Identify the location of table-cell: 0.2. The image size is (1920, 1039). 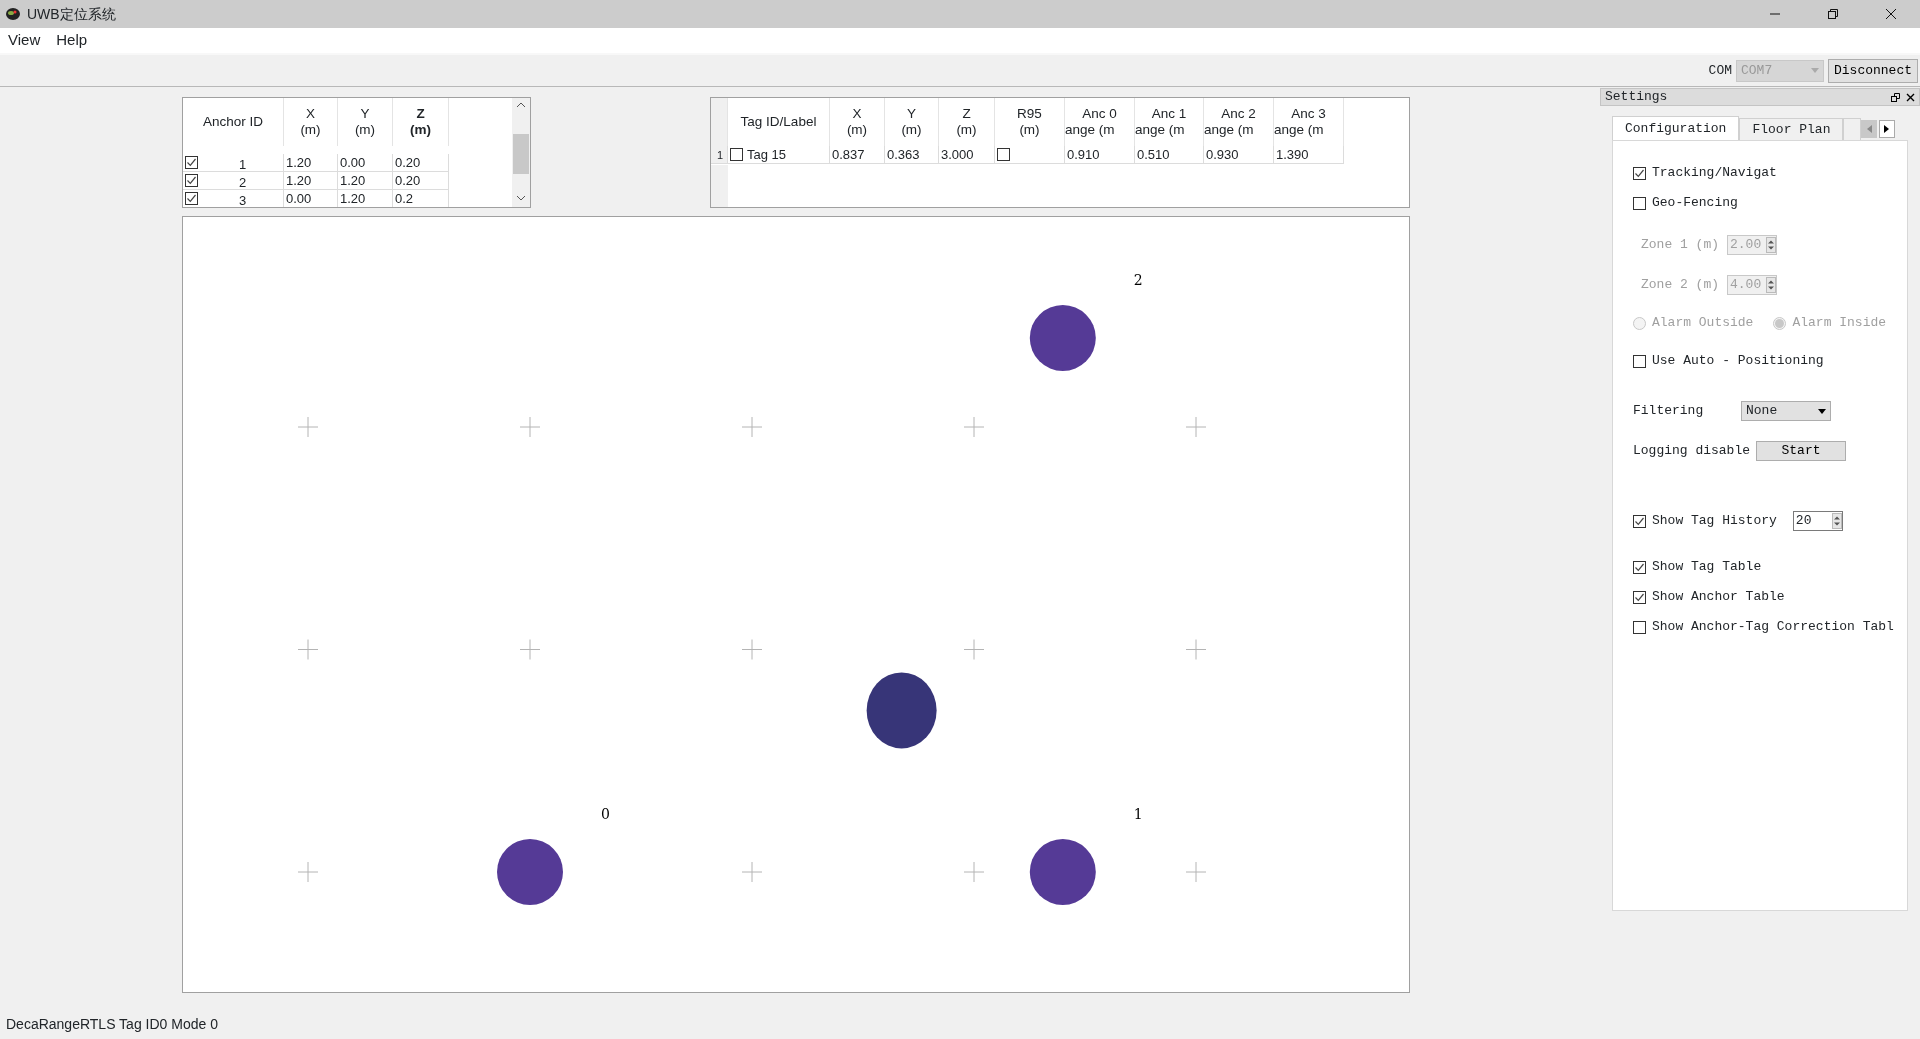
(421, 198).